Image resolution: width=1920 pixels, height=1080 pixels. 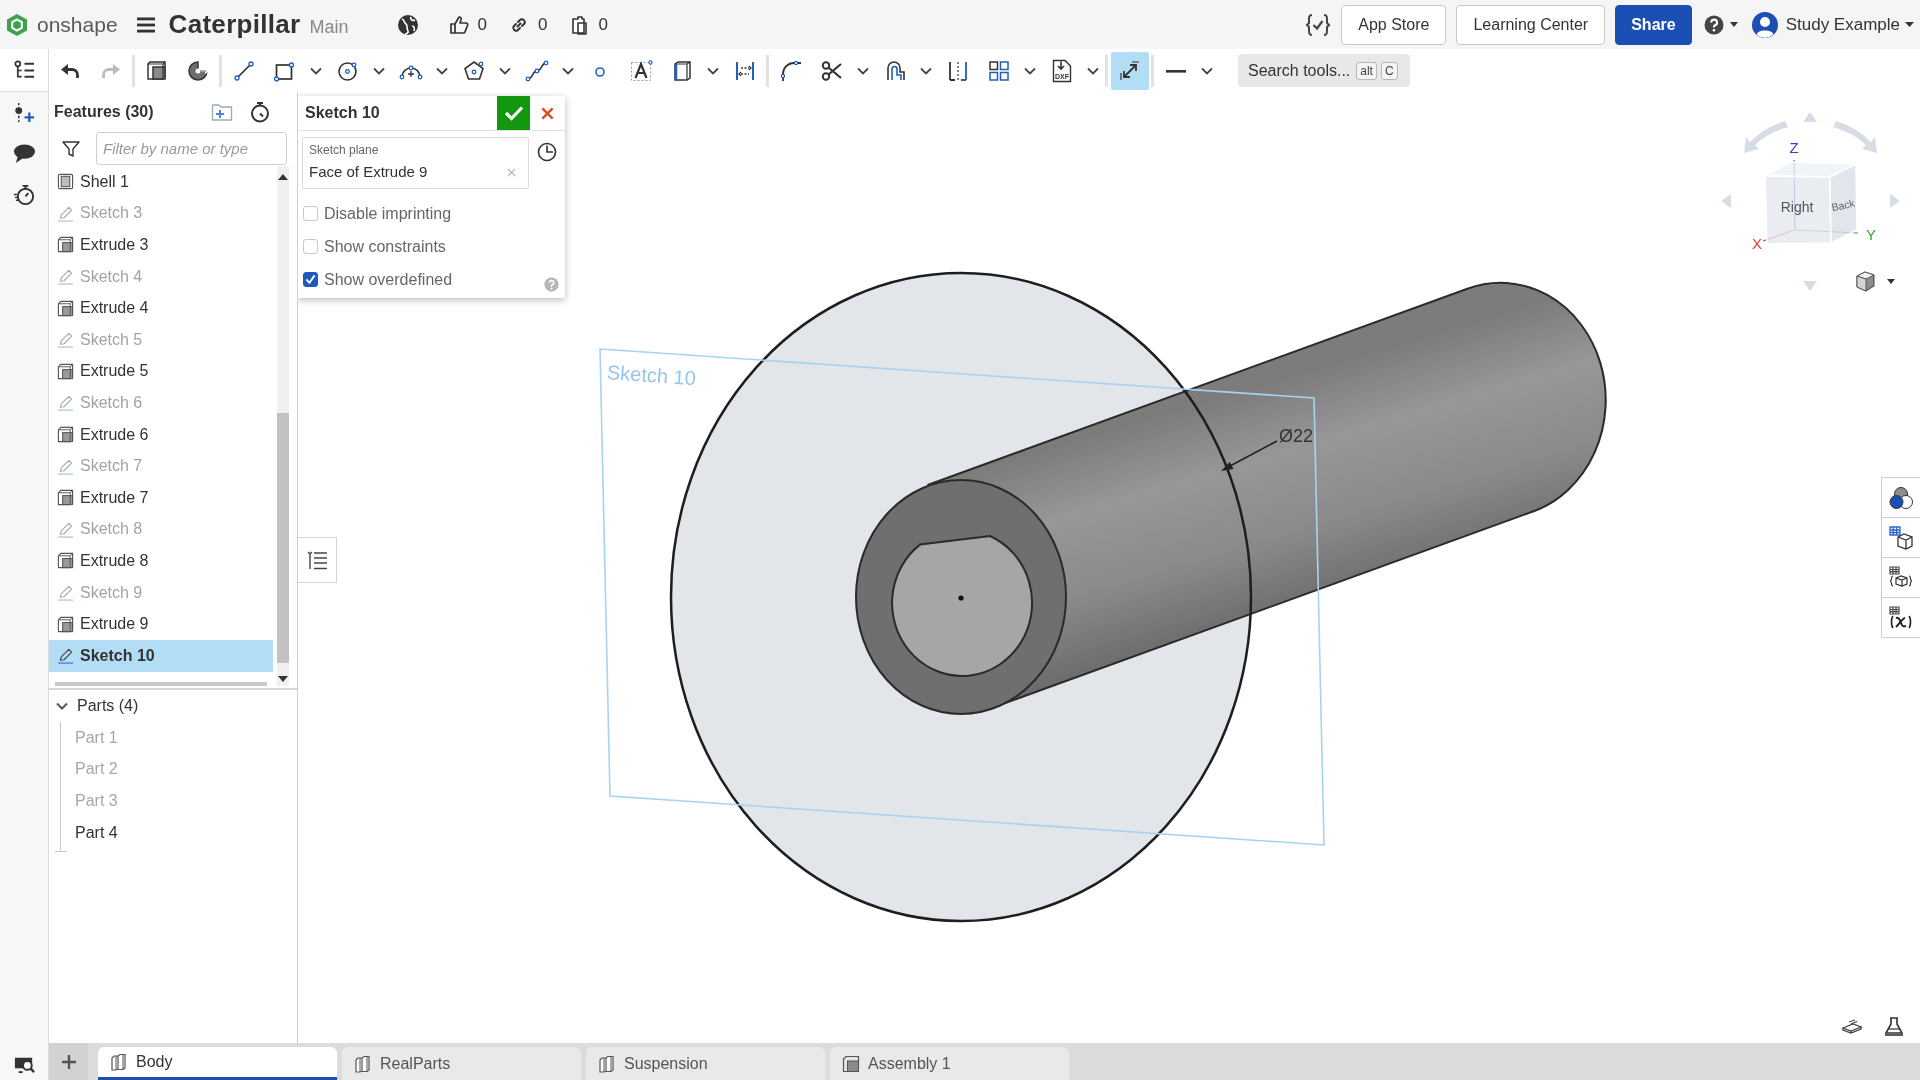 I want to click on comment-icon, so click(x=24, y=153).